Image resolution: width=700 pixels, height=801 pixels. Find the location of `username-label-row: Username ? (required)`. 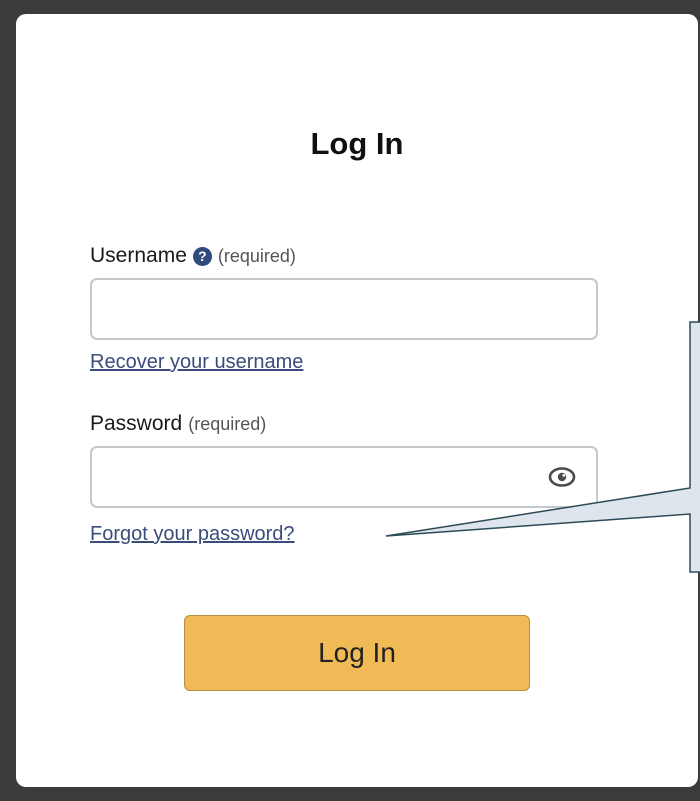

username-label-row: Username ? (required) is located at coordinates (193, 256).